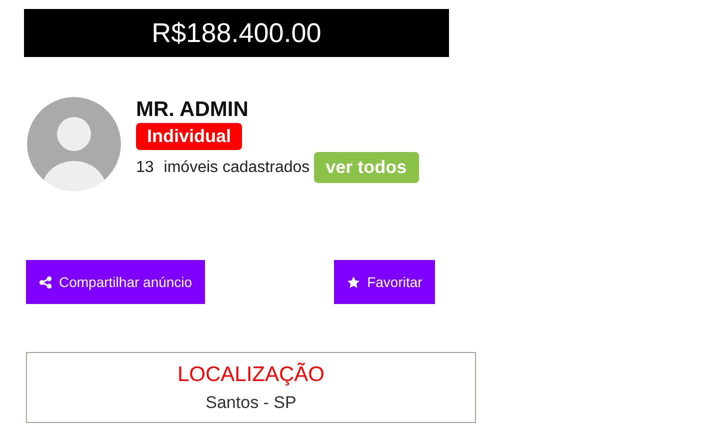 The width and height of the screenshot is (702, 434). I want to click on seller-name: MR. ADMIN, so click(192, 109).